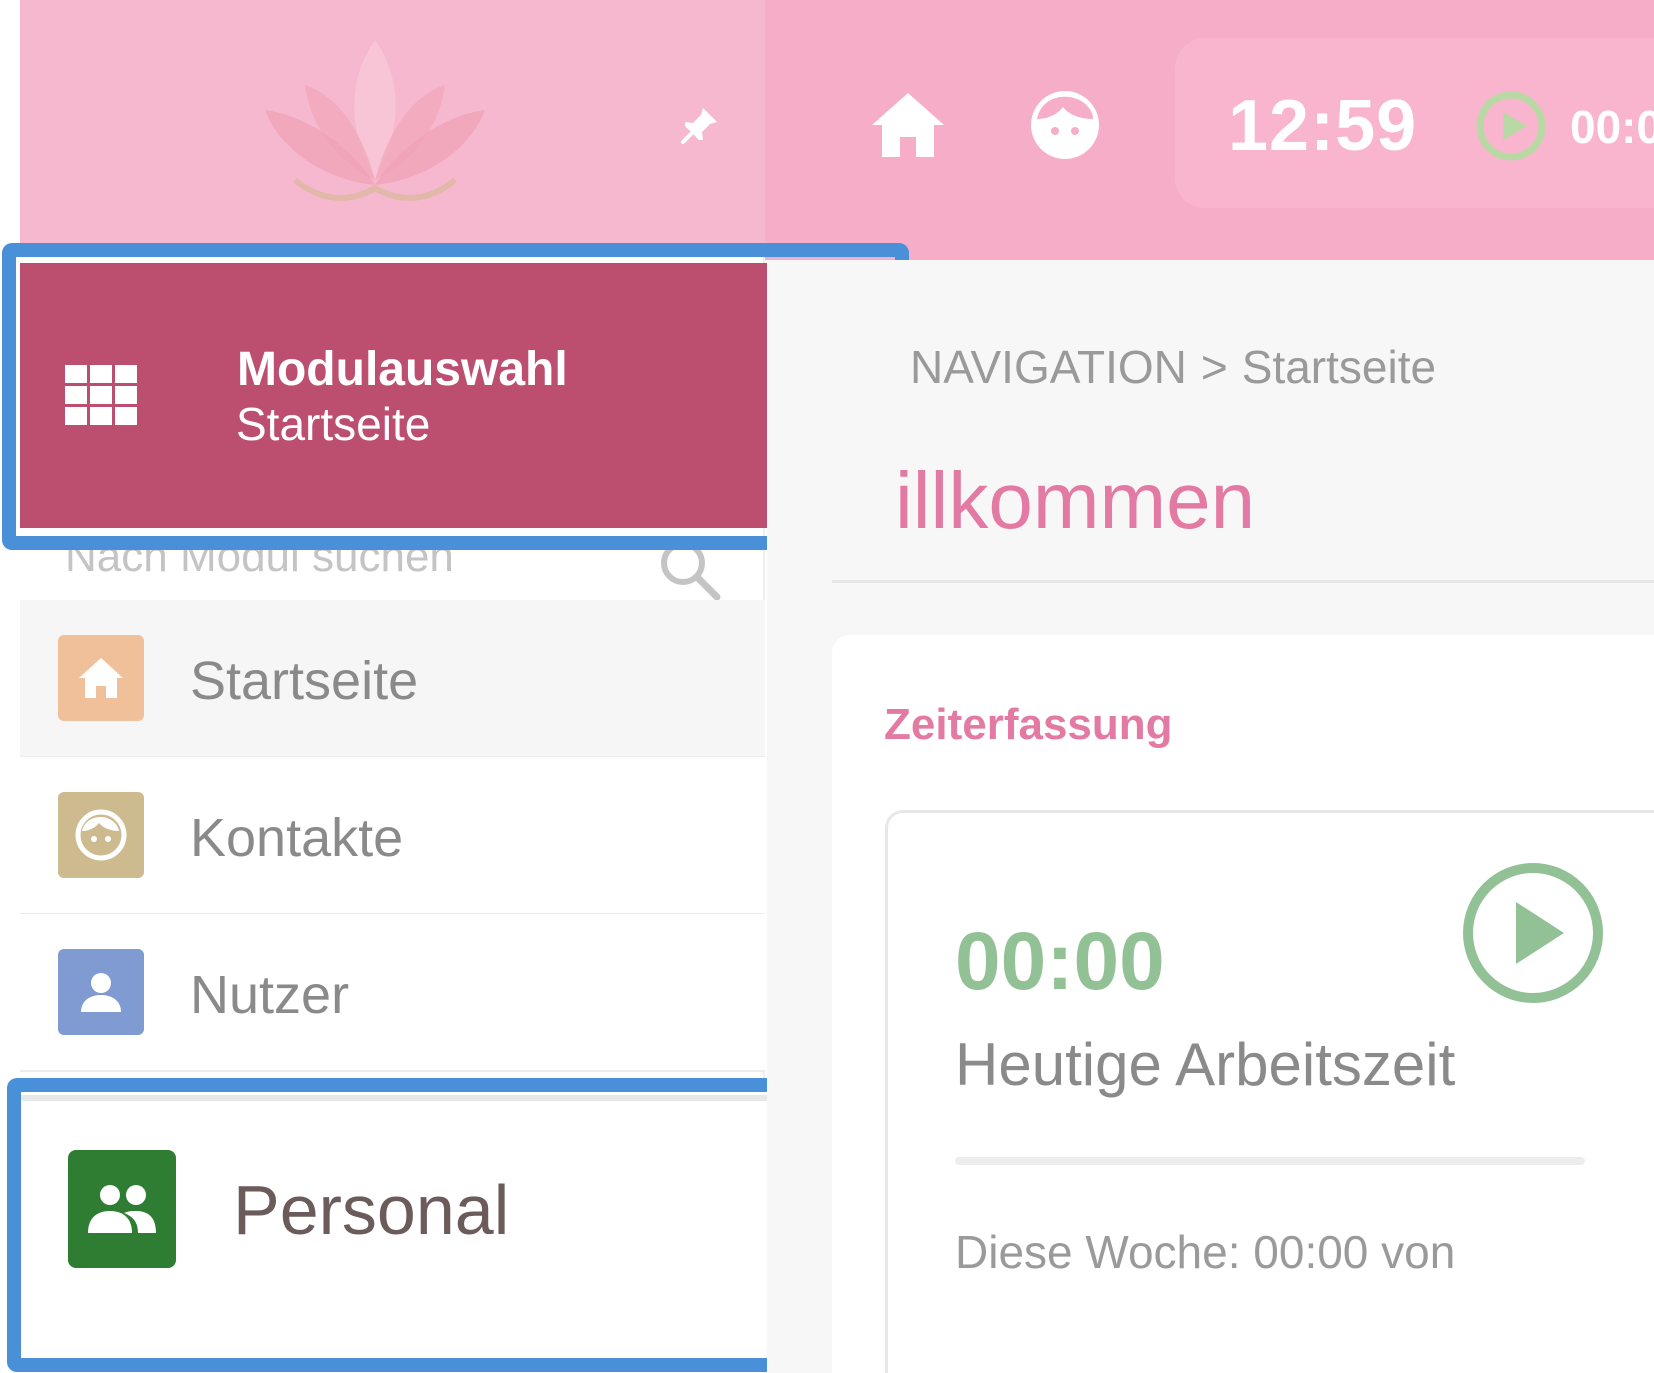 Image resolution: width=1654 pixels, height=1373 pixels. Describe the element at coordinates (700, 125) in the screenshot. I see `pin-icon` at that location.